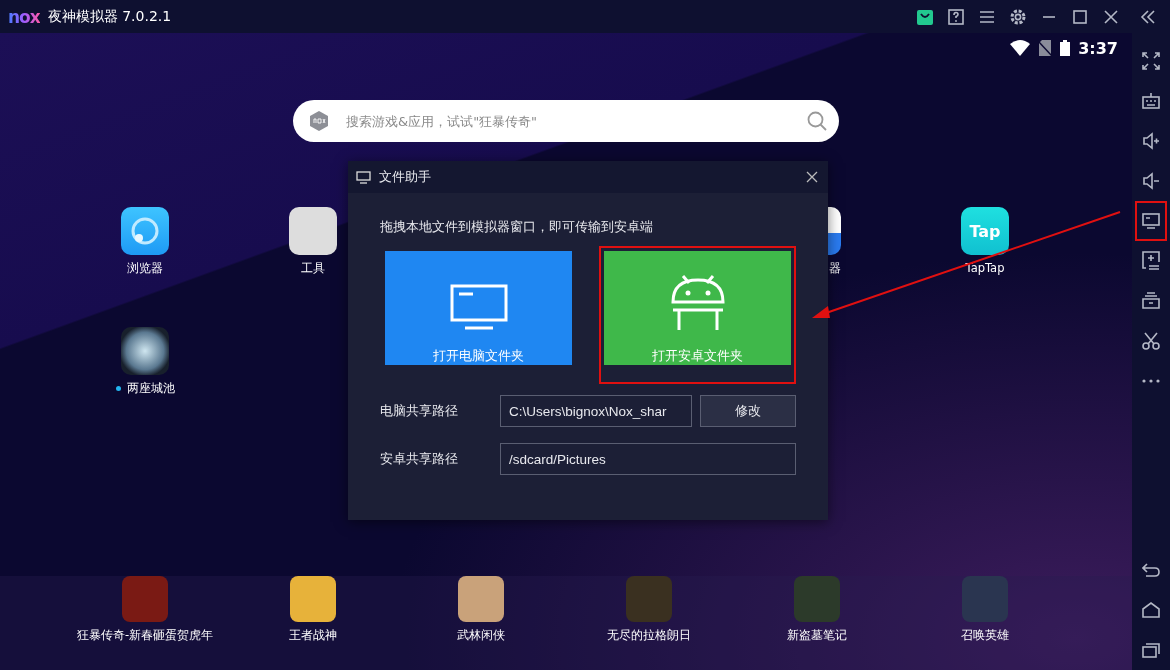  What do you see at coordinates (1151, 101) in the screenshot?
I see `keyboard-icon` at bounding box center [1151, 101].